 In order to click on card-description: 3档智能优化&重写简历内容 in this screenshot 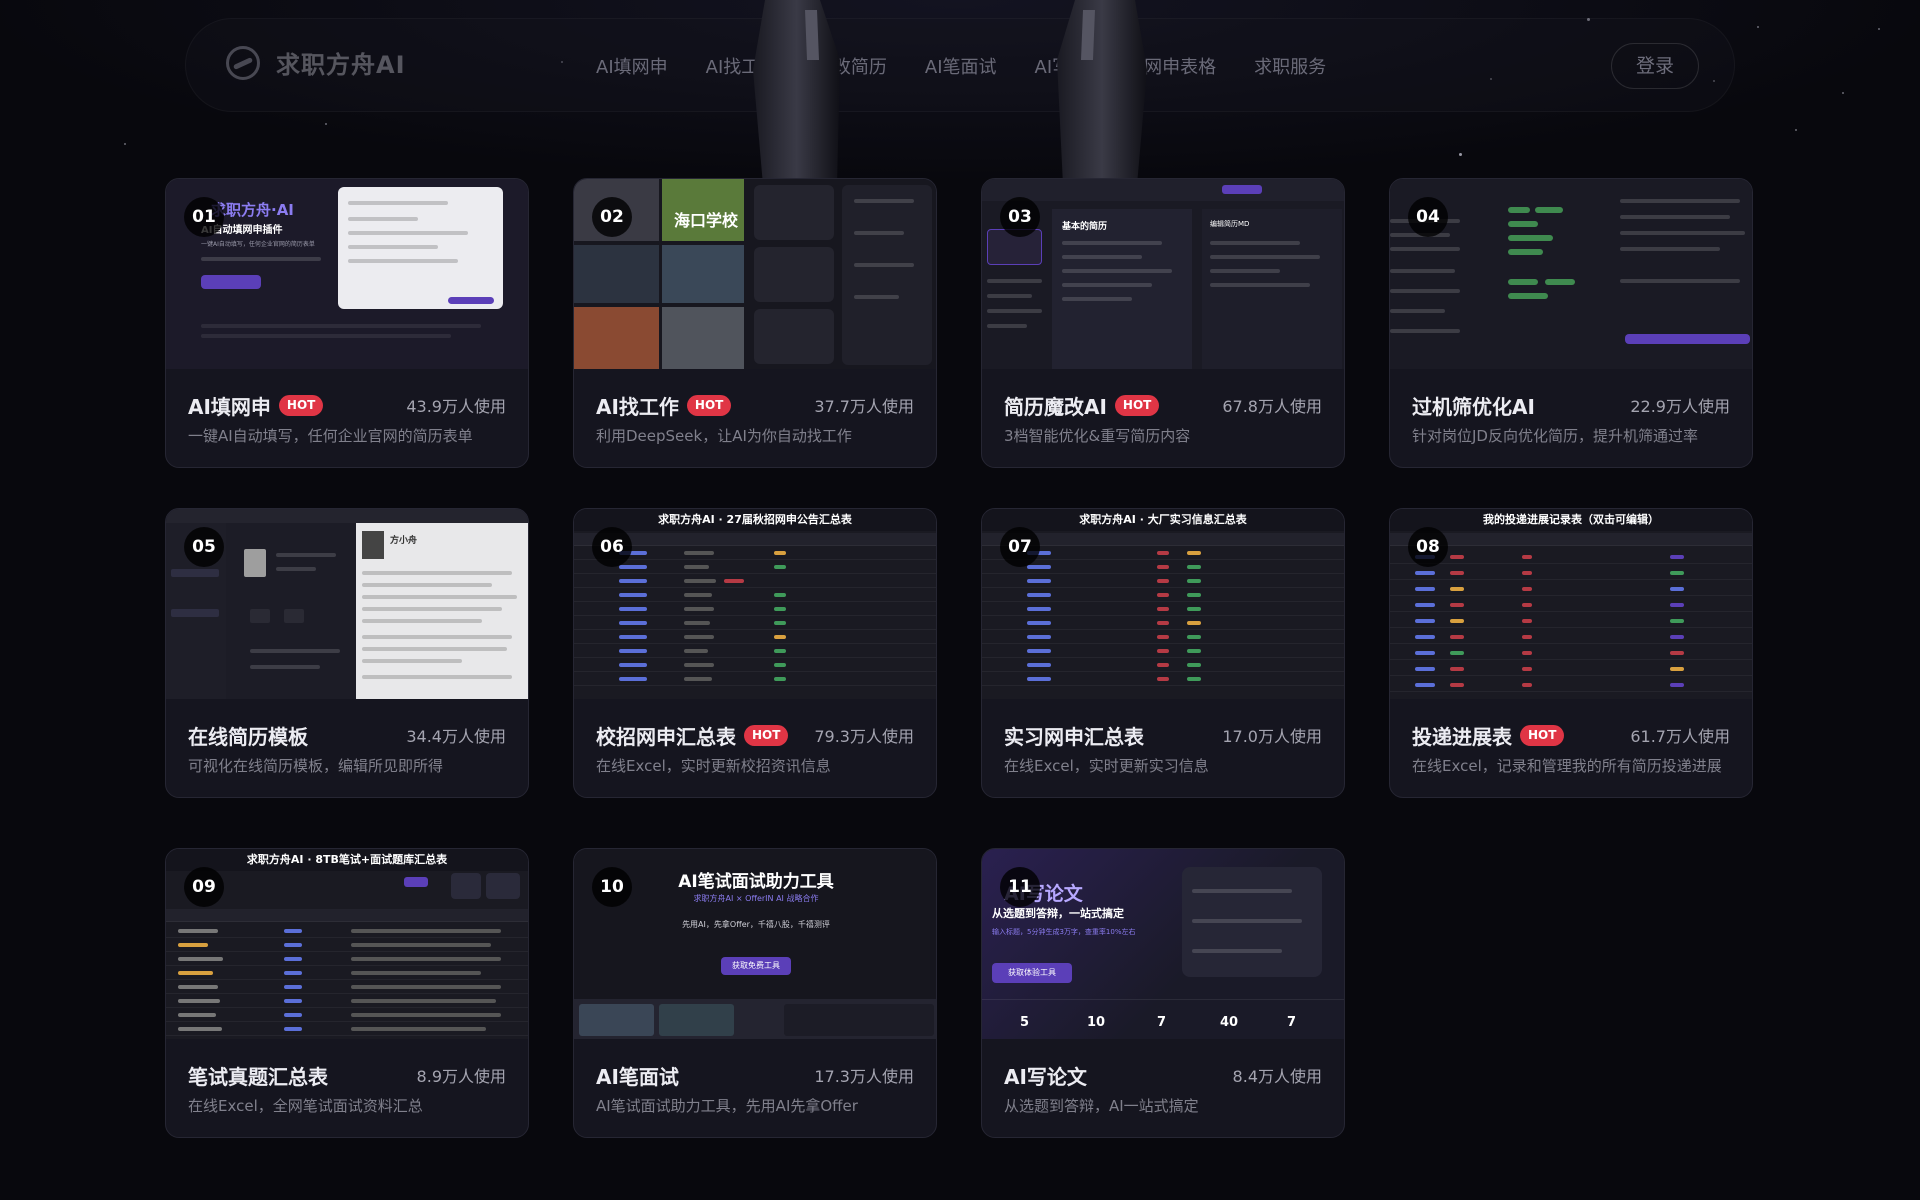, I will do `click(1097, 436)`.